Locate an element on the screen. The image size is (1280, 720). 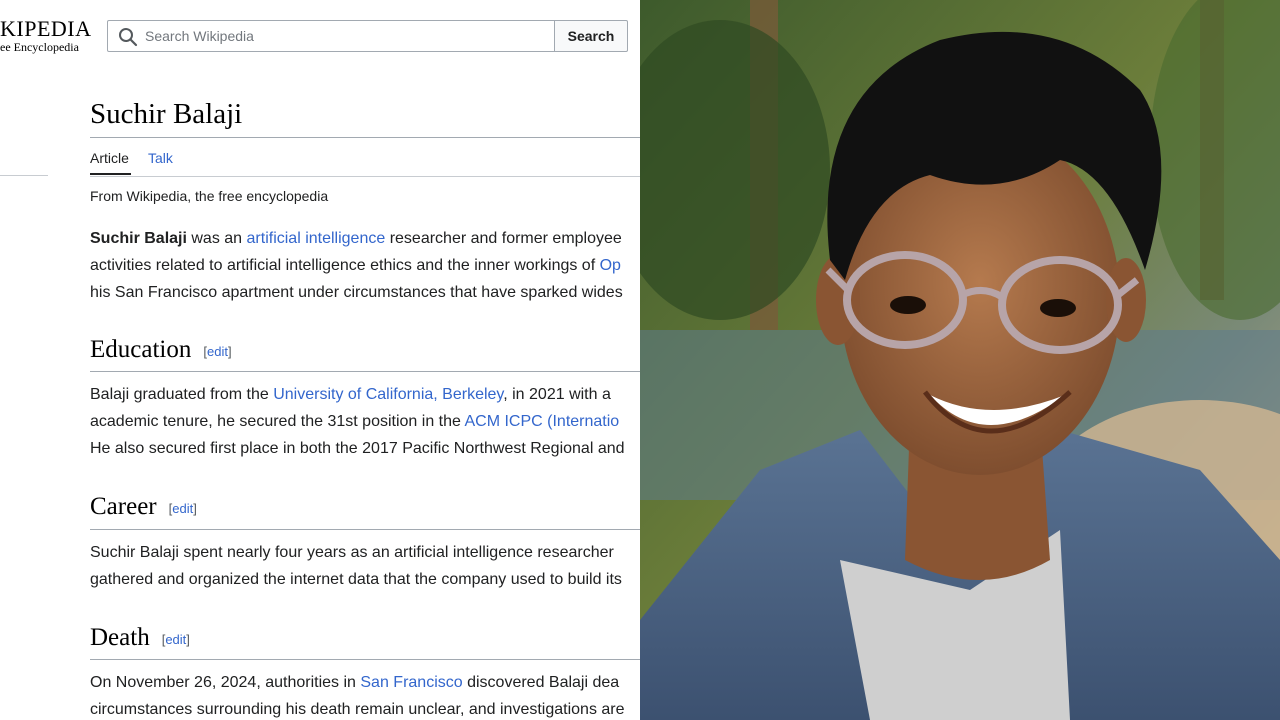
section-heading-career: Career [edit] is located at coordinates (143, 507).